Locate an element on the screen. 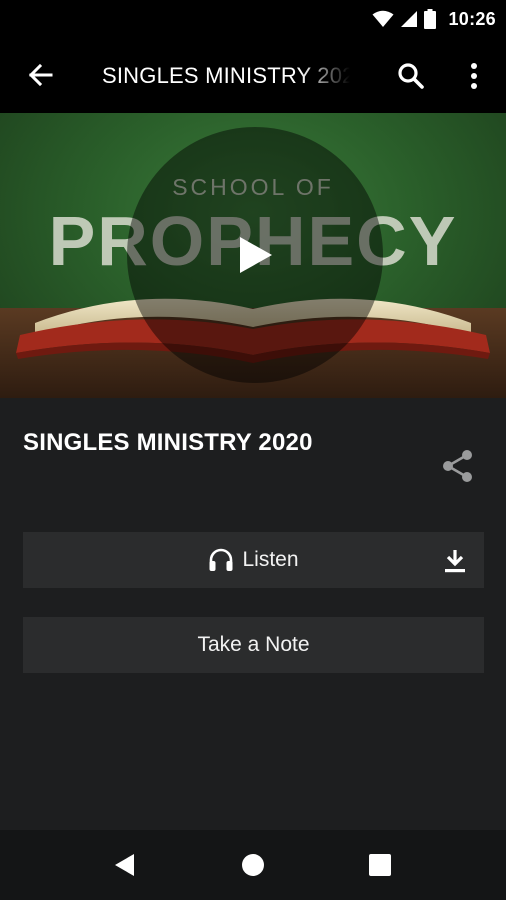 Image resolution: width=506 pixels, height=900 pixels. headphones-icon is located at coordinates (221, 559).